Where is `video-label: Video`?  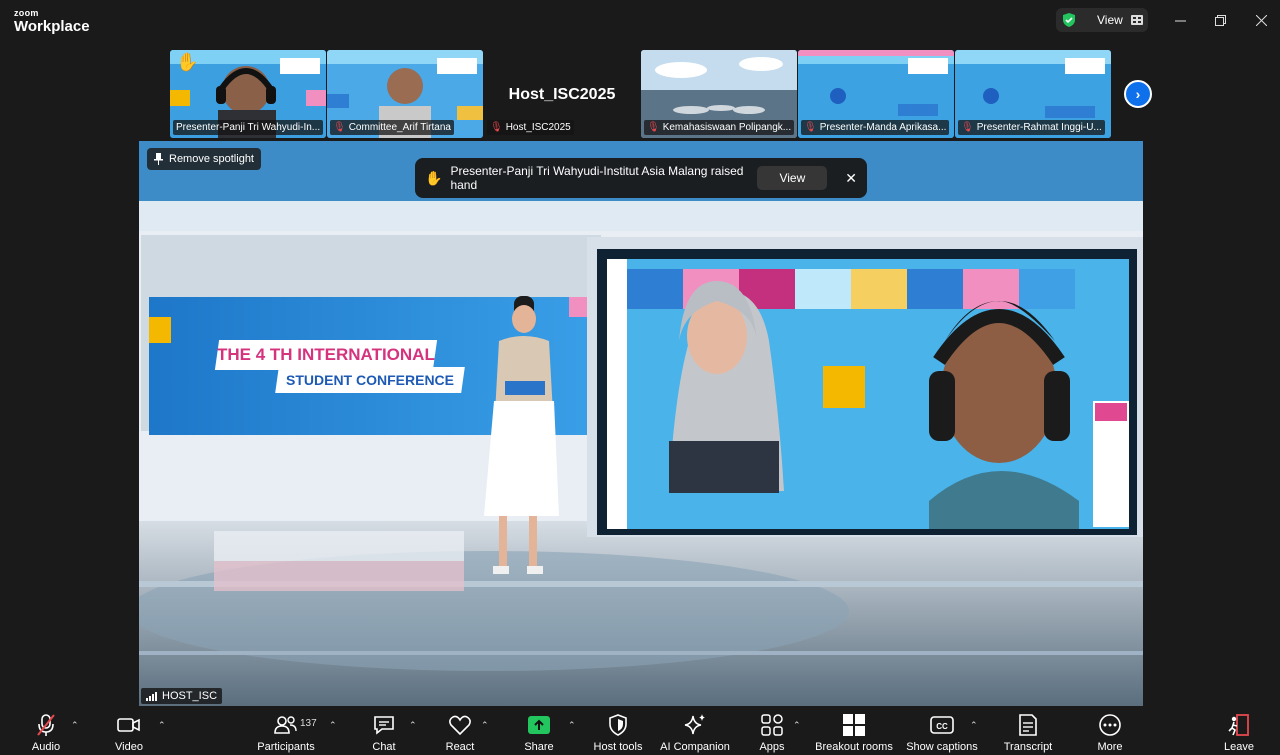 video-label: Video is located at coordinates (129, 747).